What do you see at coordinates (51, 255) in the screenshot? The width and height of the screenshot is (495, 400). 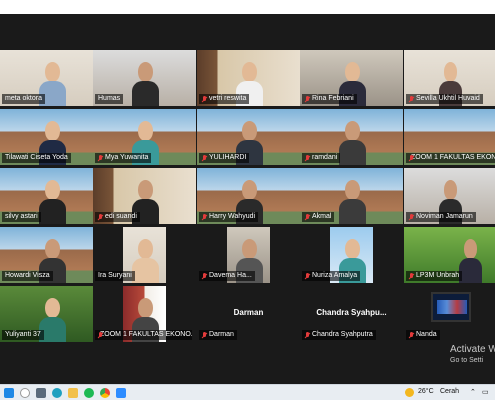 I see `participant-tile: Howardi Visza` at bounding box center [51, 255].